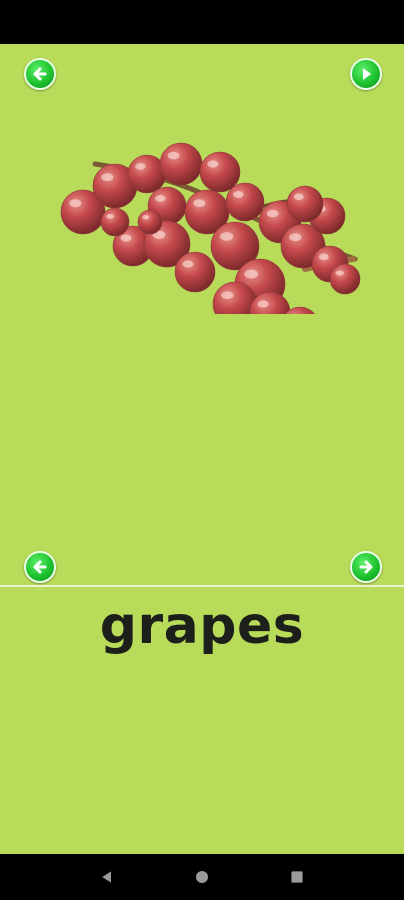 The height and width of the screenshot is (900, 404). Describe the element at coordinates (202, 586) in the screenshot. I see `divider` at that location.